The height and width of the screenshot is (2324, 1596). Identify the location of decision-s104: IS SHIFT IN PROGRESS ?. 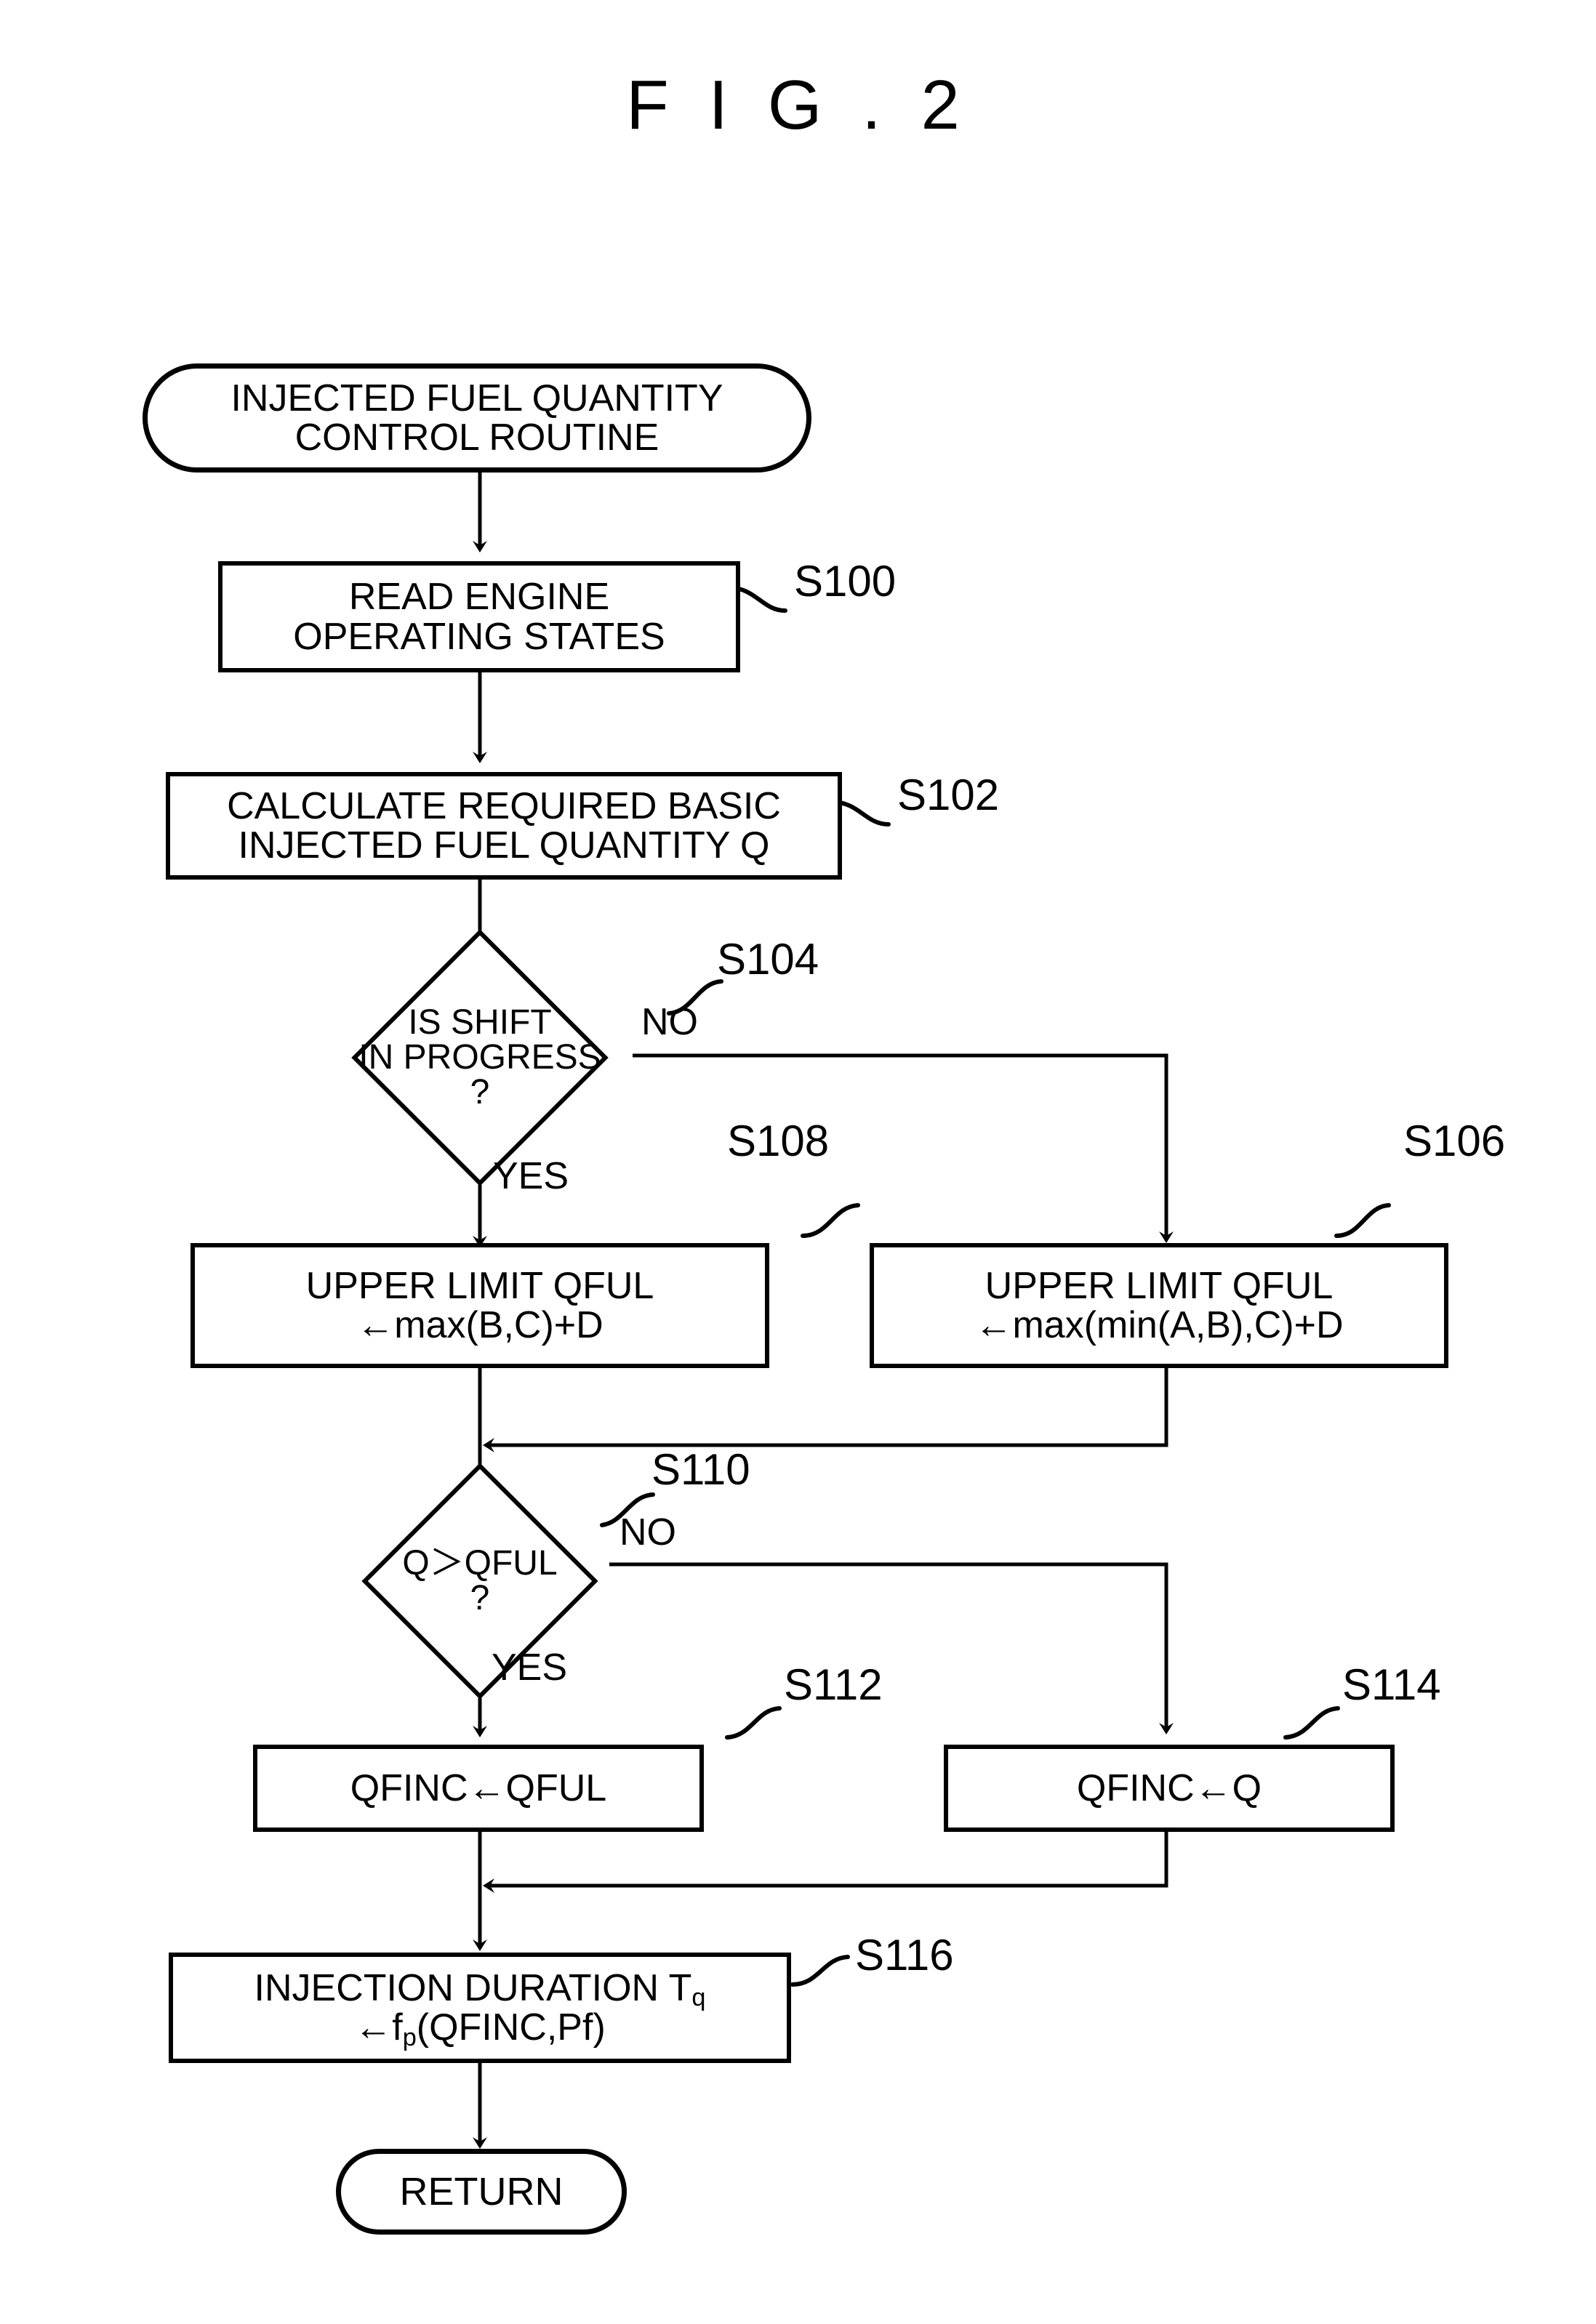
(480, 1057).